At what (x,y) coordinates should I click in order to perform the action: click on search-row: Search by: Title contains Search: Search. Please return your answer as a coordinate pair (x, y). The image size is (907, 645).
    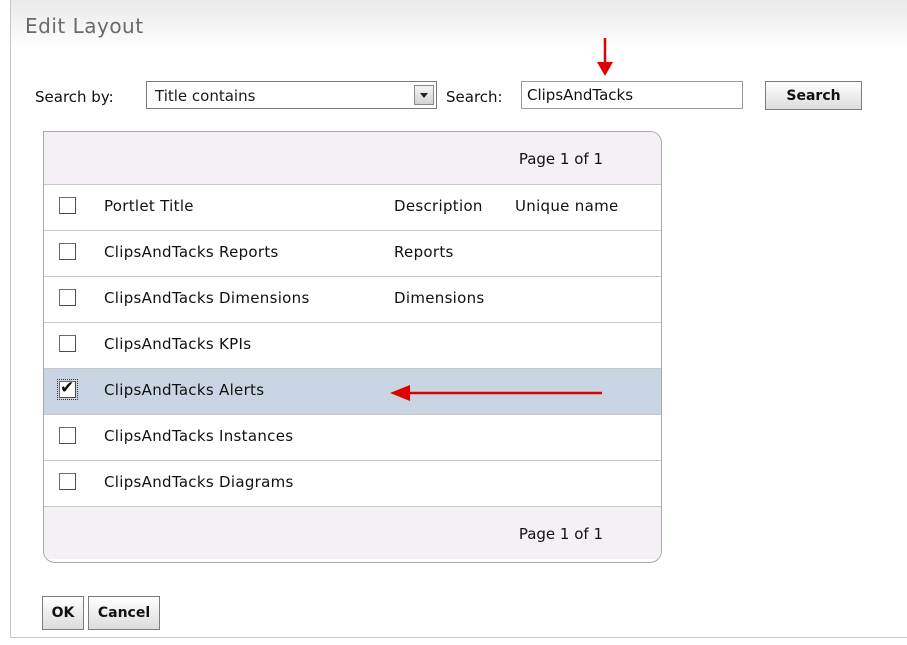
    Looking at the image, I should click on (459, 97).